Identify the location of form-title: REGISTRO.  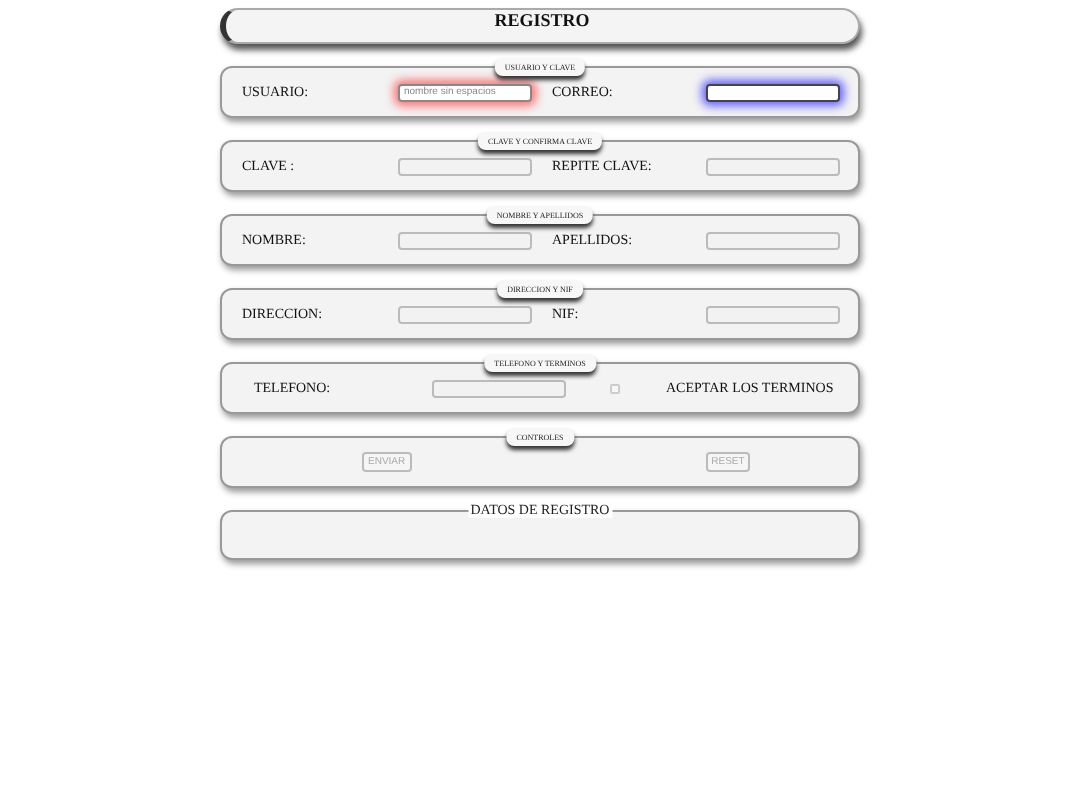
(540, 26).